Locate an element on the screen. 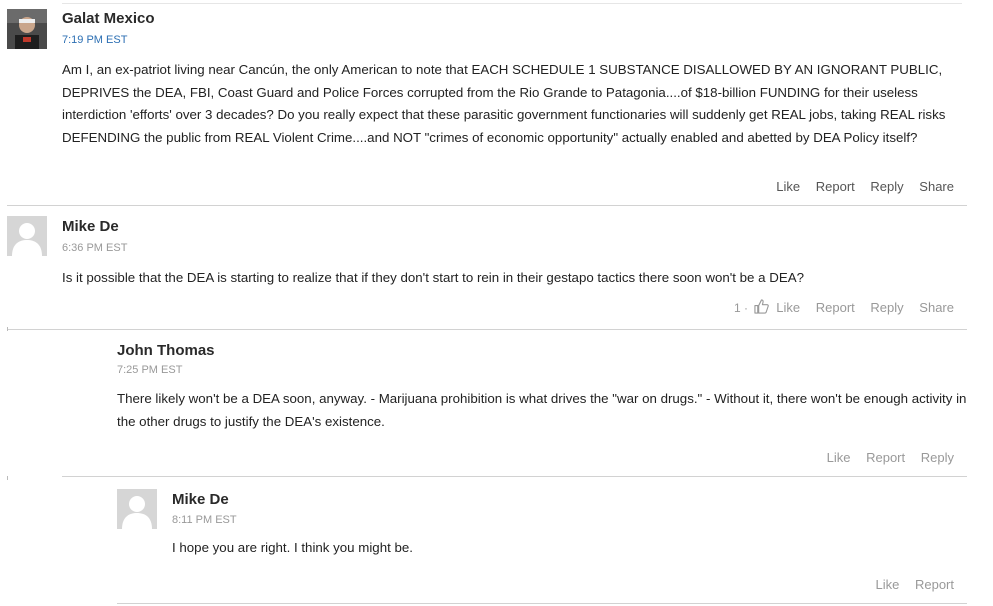 The image size is (993, 606). comment-timestamp: 7:25 PM EST is located at coordinates (149, 370).